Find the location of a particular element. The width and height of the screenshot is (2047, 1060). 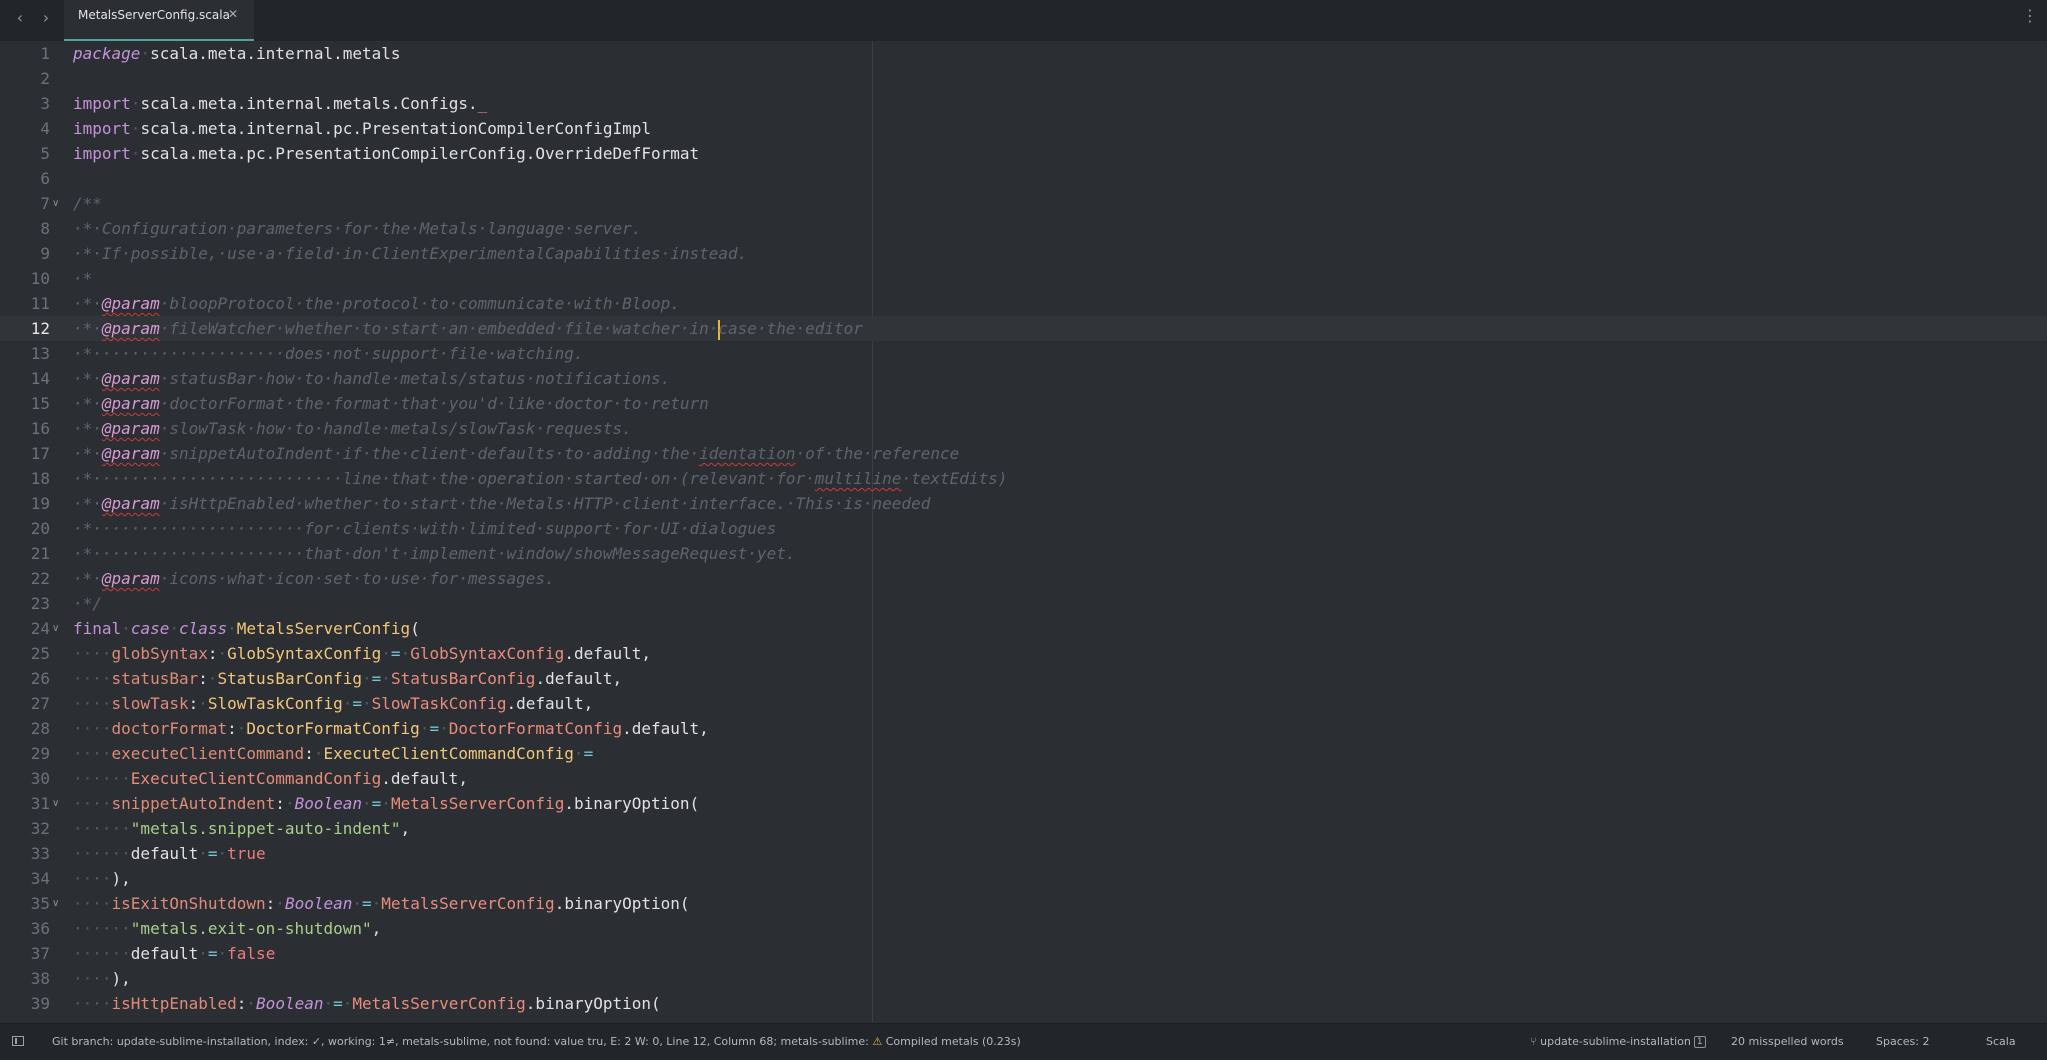

code-token: final is located at coordinates (97, 628).